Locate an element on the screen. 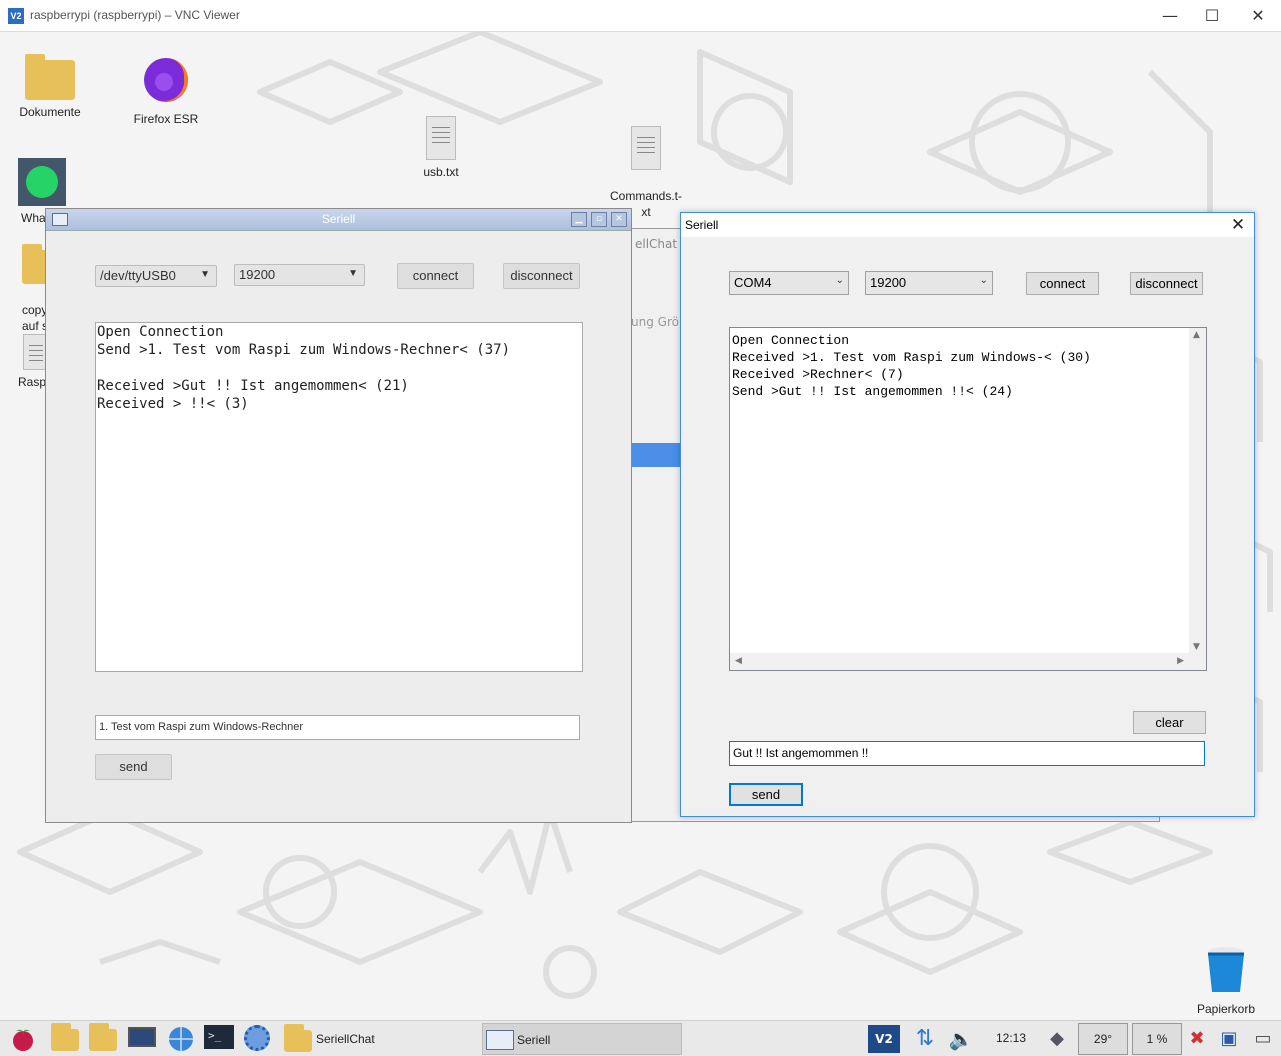  desktop-icon-dokumente: Dokumente is located at coordinates (50, 87).